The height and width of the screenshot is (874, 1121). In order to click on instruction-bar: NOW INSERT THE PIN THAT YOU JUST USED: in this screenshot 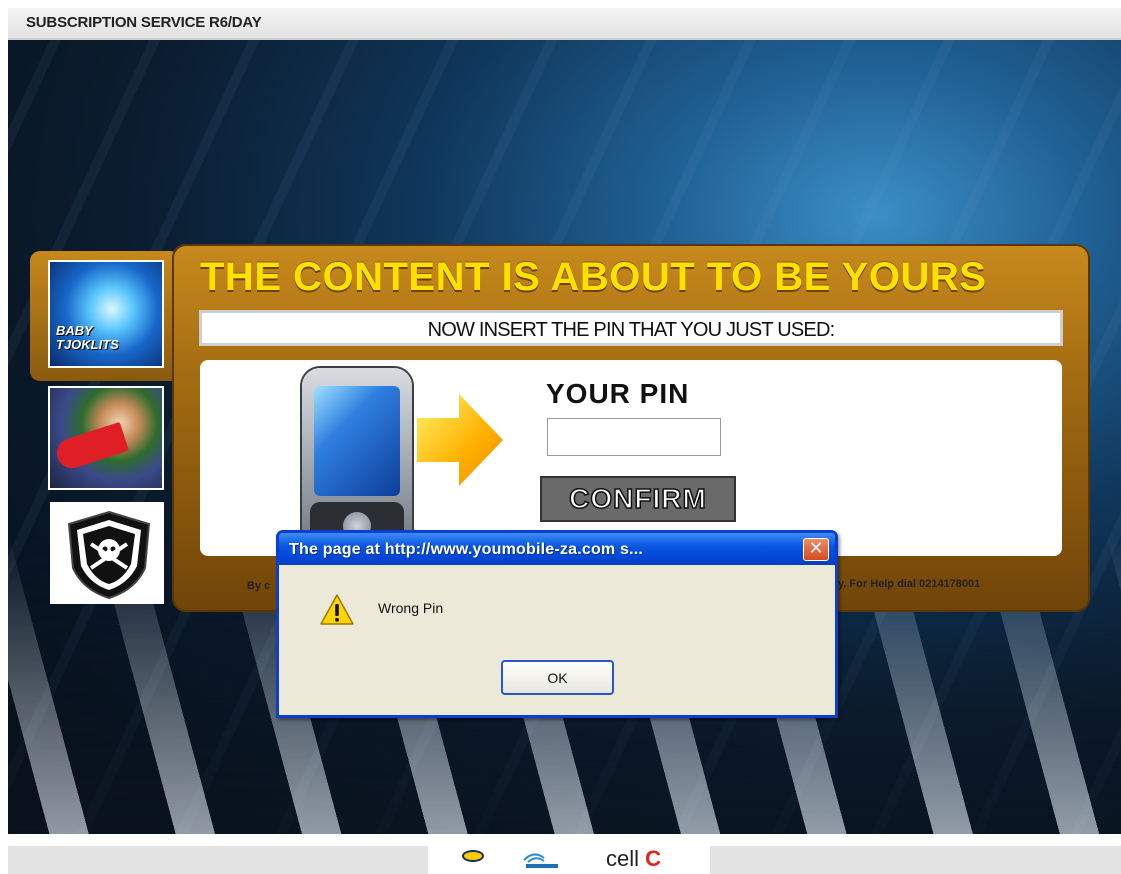, I will do `click(631, 328)`.